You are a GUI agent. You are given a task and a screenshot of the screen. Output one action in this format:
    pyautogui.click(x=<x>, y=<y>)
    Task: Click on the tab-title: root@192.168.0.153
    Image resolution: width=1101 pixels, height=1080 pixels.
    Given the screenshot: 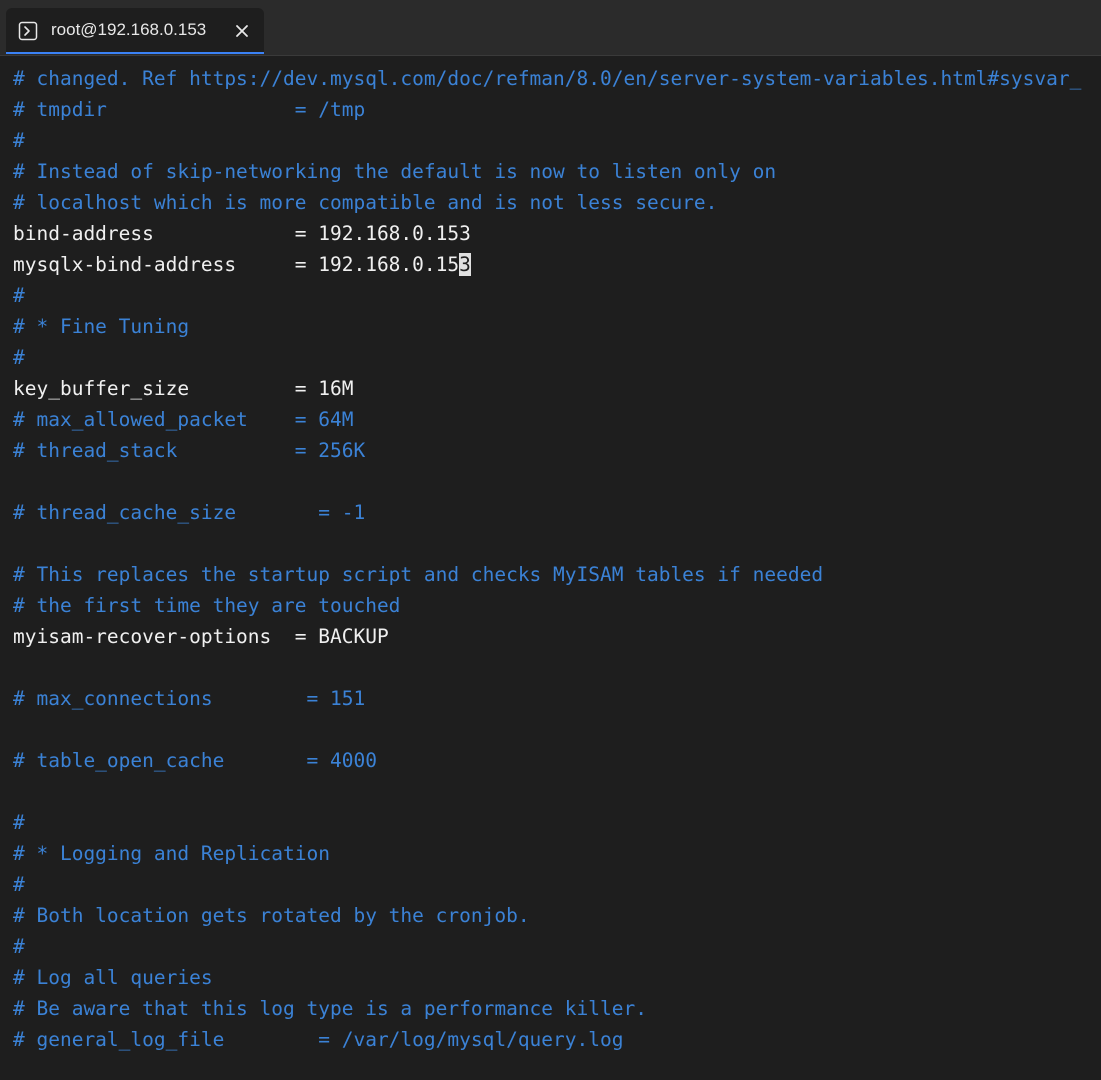 What is the action you would take?
    pyautogui.click(x=129, y=29)
    